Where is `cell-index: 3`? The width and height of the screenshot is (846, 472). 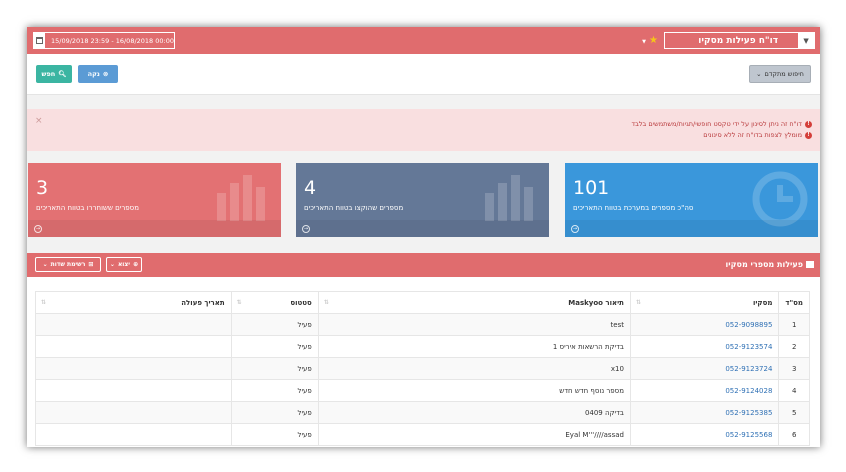
cell-index: 3 is located at coordinates (794, 368).